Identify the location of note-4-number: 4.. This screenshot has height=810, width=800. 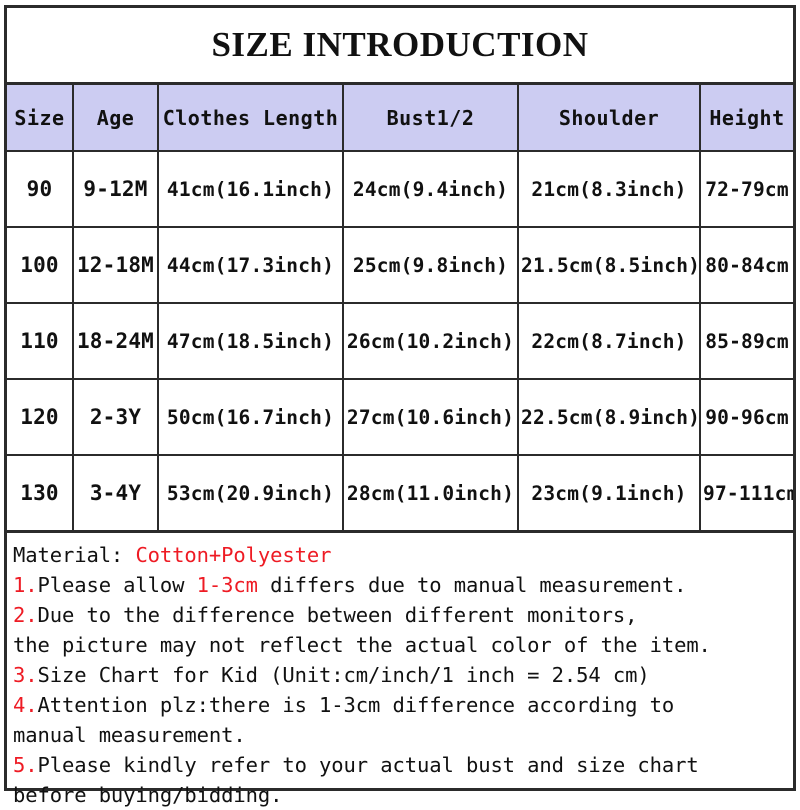
(25, 705).